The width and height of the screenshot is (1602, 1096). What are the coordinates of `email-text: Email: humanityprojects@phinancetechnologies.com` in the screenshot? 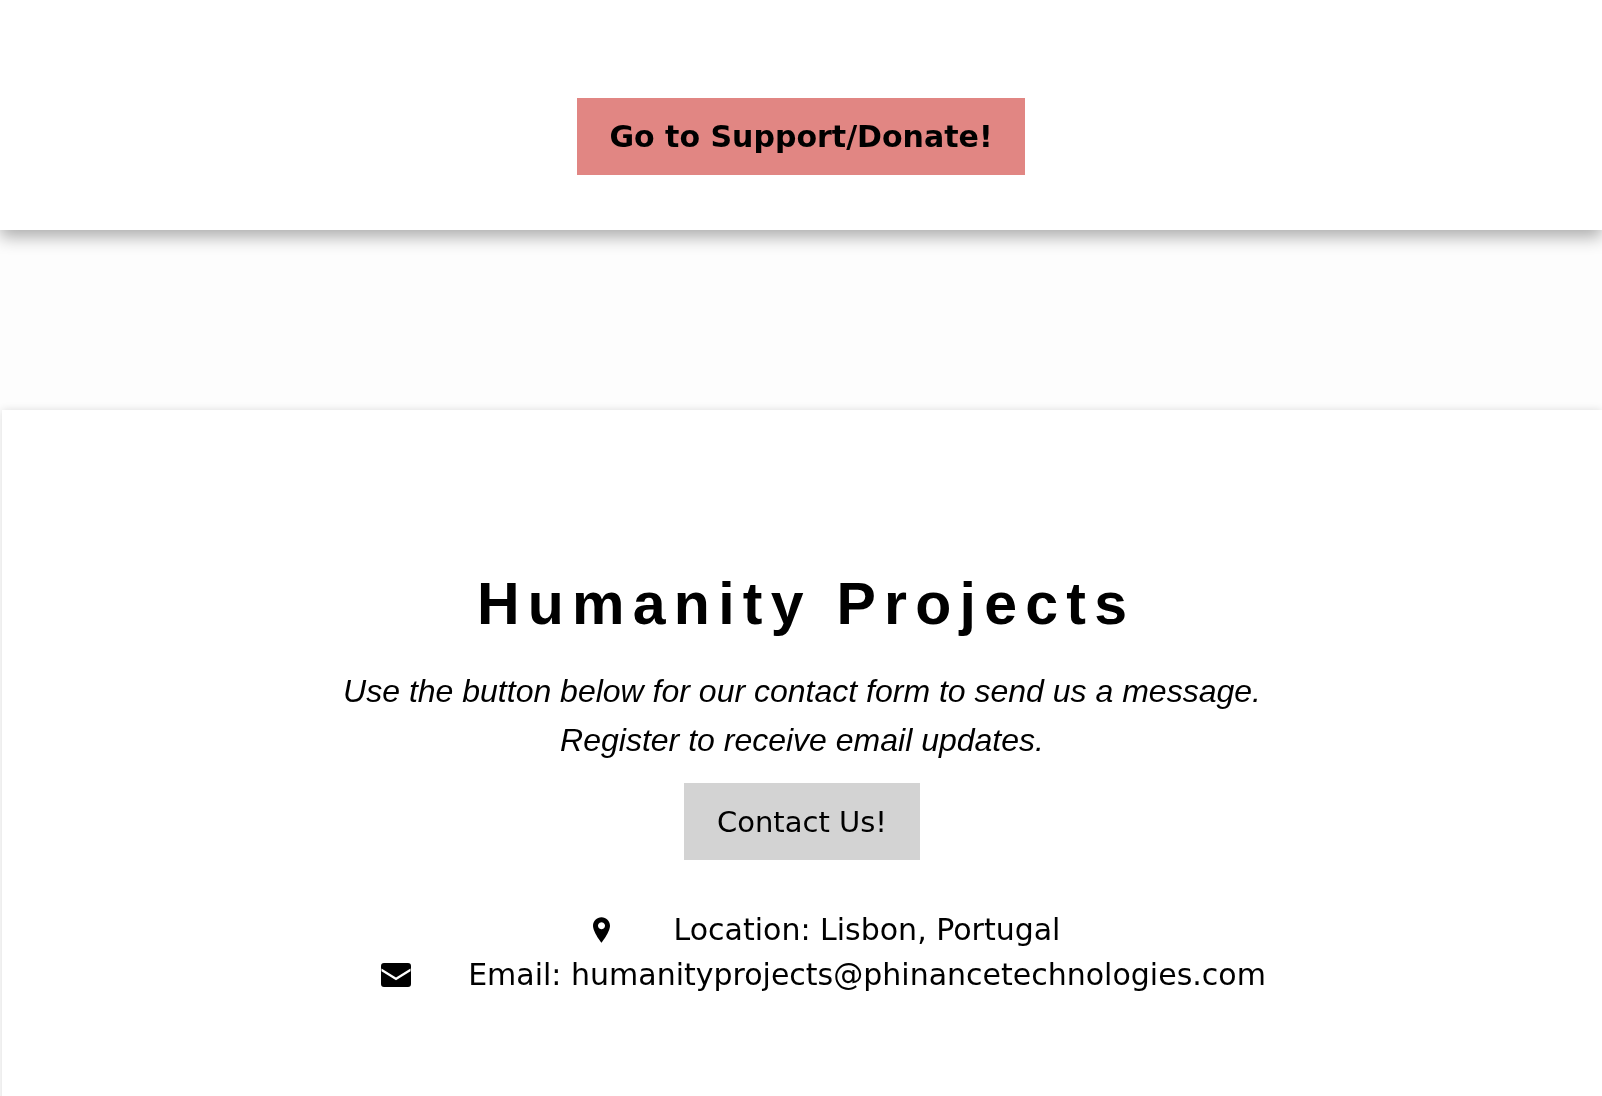 It's located at (867, 975).